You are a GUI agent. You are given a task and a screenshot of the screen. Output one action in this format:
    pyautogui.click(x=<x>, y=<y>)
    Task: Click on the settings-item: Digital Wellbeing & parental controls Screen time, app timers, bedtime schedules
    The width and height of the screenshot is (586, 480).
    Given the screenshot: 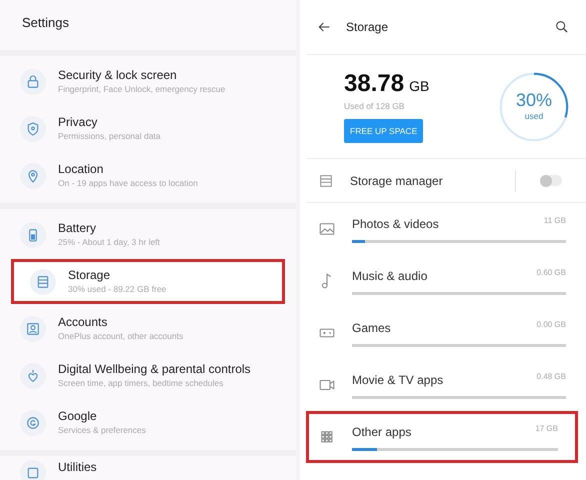 What is the action you would take?
    pyautogui.click(x=148, y=375)
    